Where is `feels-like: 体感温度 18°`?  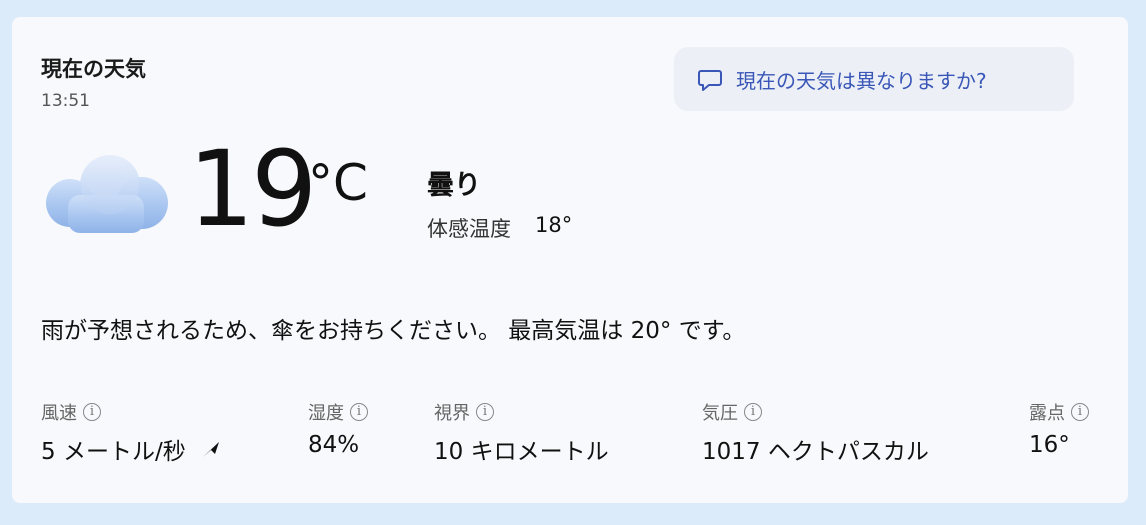
feels-like: 体感温度 18° is located at coordinates (499, 228).